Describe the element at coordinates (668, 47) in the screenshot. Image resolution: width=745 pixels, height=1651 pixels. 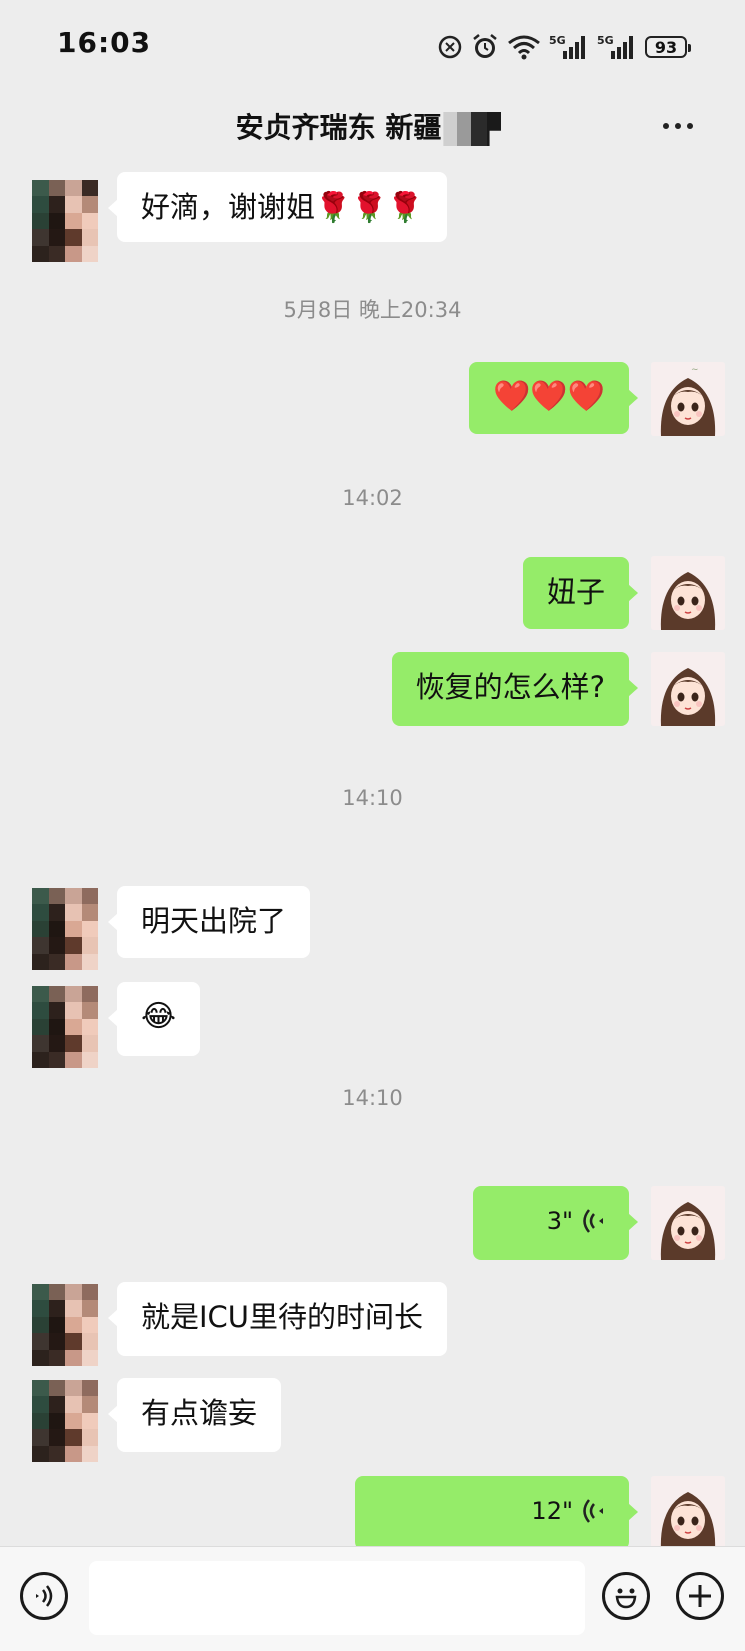
I see `battery-indicator: 93` at that location.